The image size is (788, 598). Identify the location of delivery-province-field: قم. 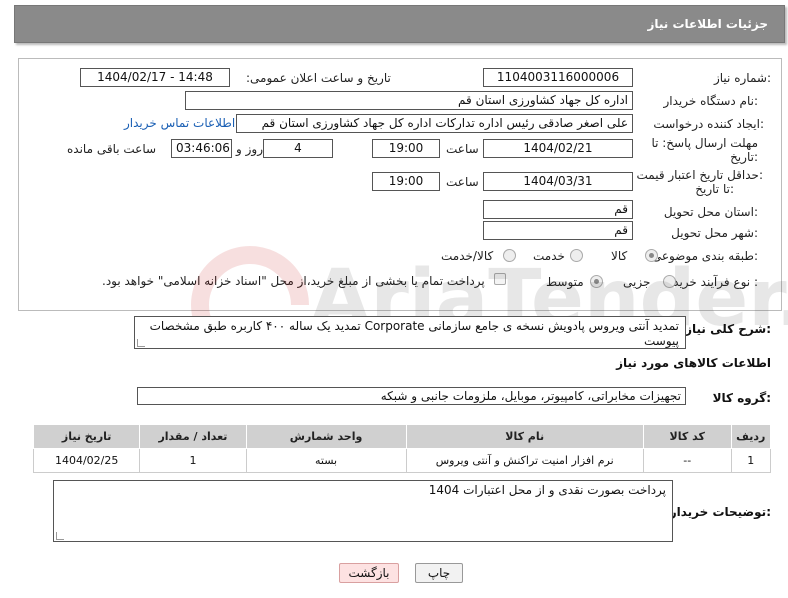
(558, 209).